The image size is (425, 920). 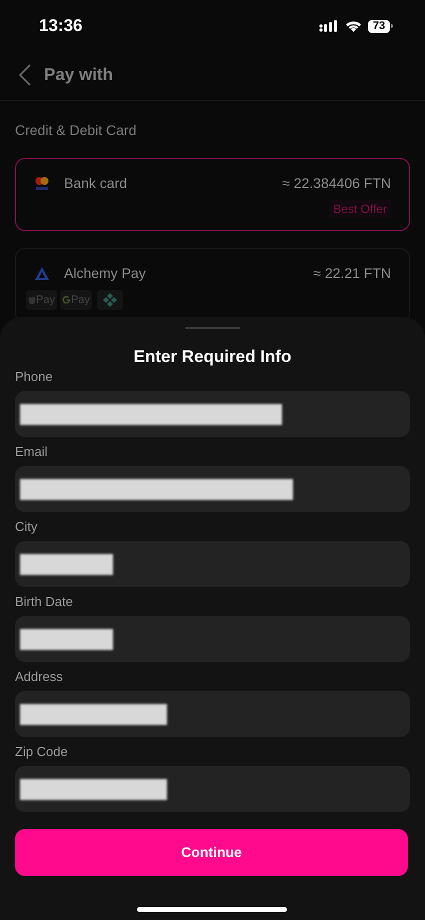 What do you see at coordinates (379, 26) in the screenshot?
I see `battery-level: 73` at bounding box center [379, 26].